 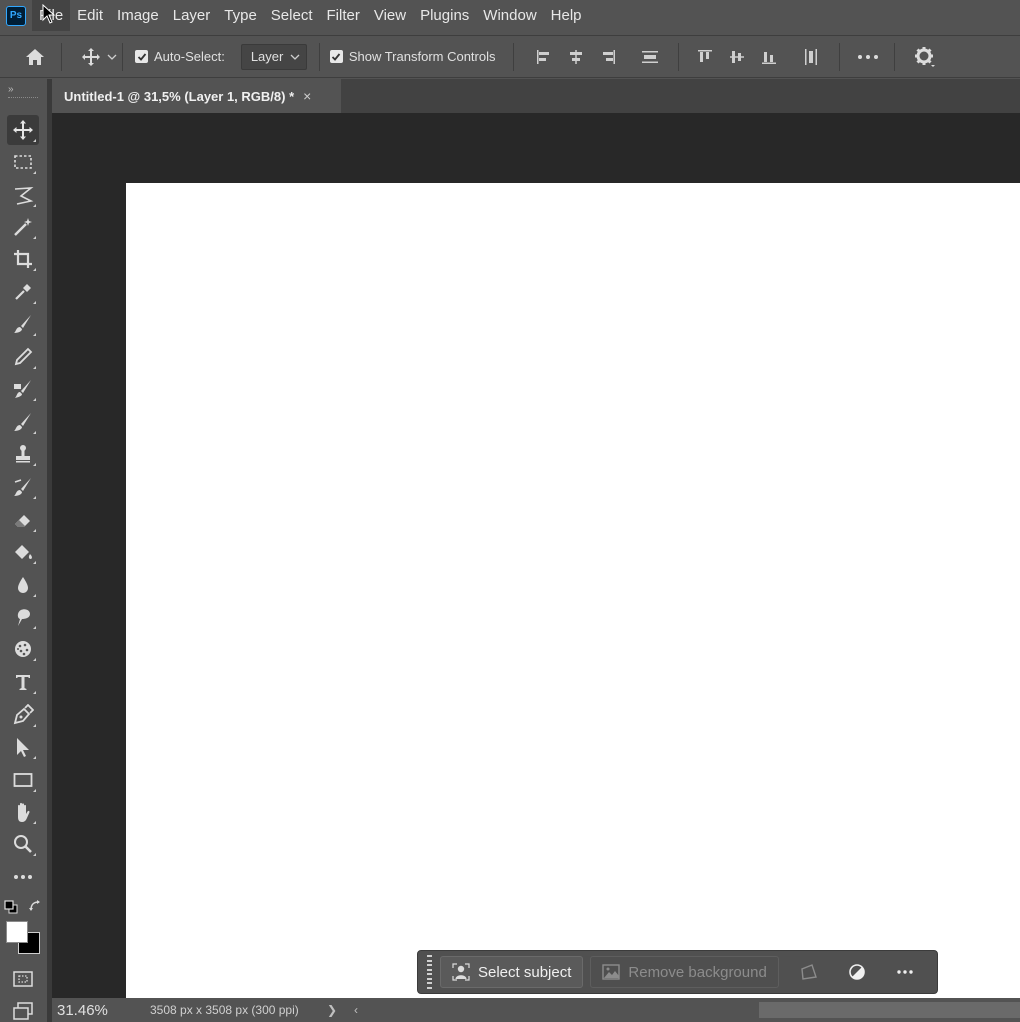 What do you see at coordinates (737, 57) in the screenshot?
I see `align-vertical-center-button` at bounding box center [737, 57].